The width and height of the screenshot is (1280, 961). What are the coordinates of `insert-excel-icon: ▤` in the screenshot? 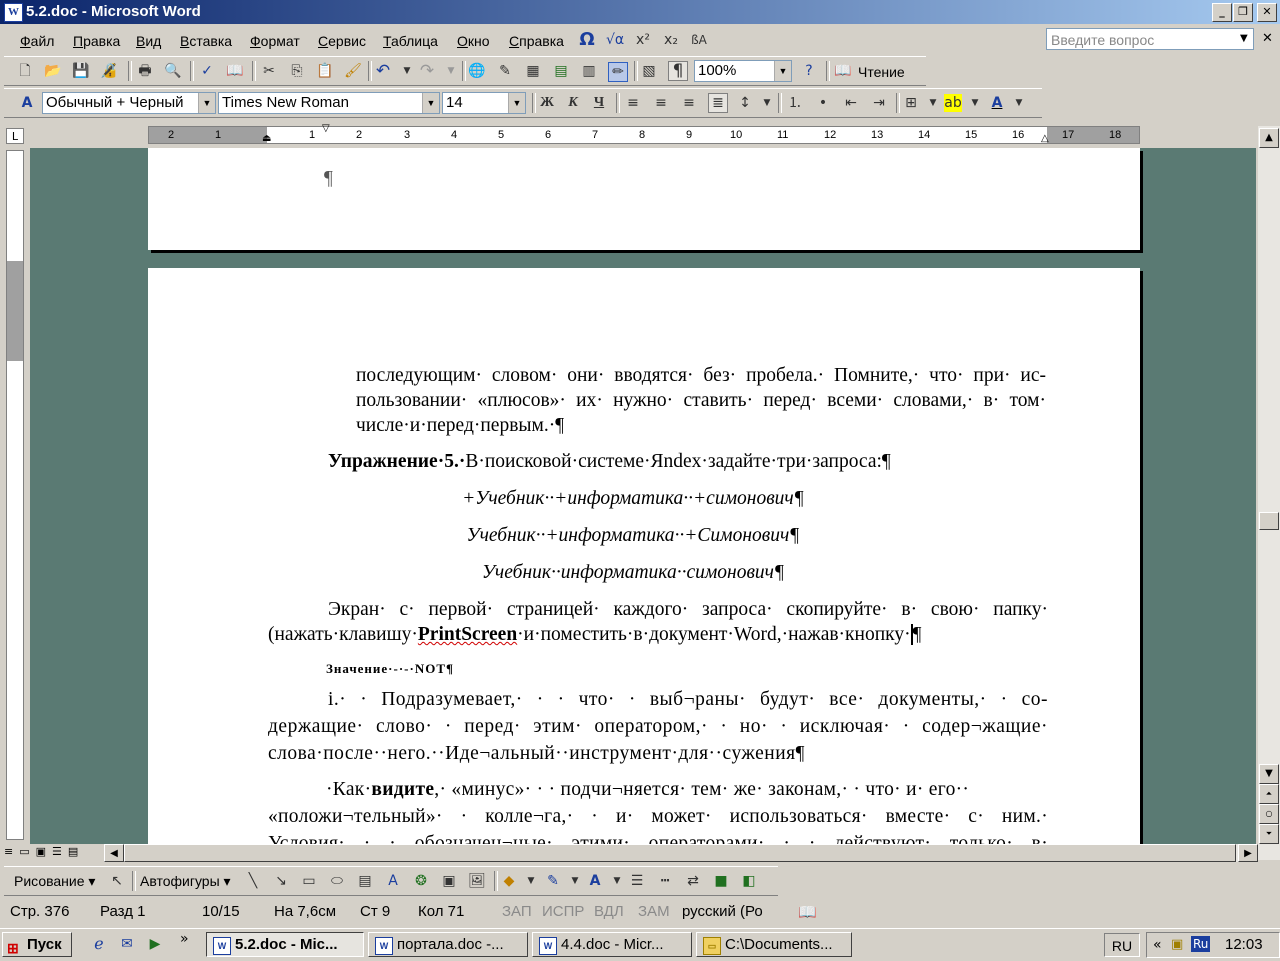 It's located at (561, 71).